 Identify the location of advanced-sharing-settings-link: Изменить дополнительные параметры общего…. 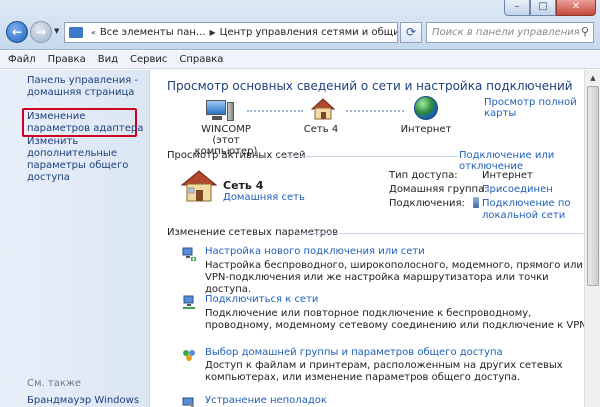
(89, 160).